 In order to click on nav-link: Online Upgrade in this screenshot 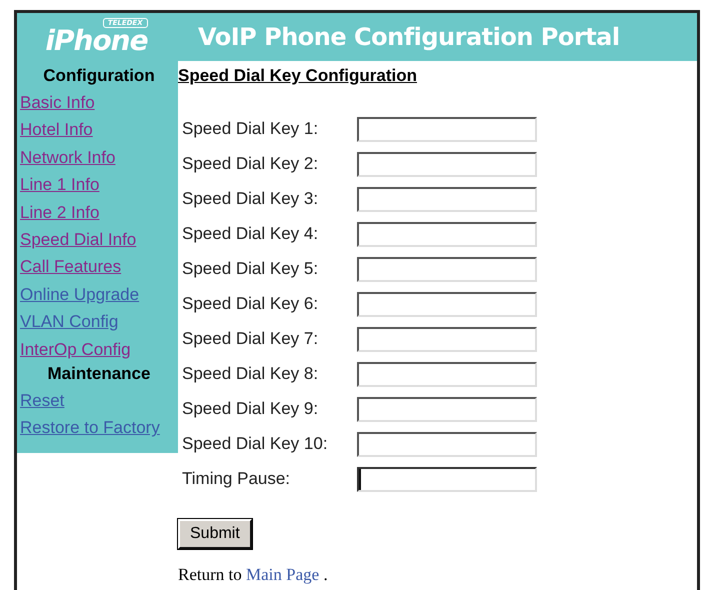, I will do `click(80, 294)`.